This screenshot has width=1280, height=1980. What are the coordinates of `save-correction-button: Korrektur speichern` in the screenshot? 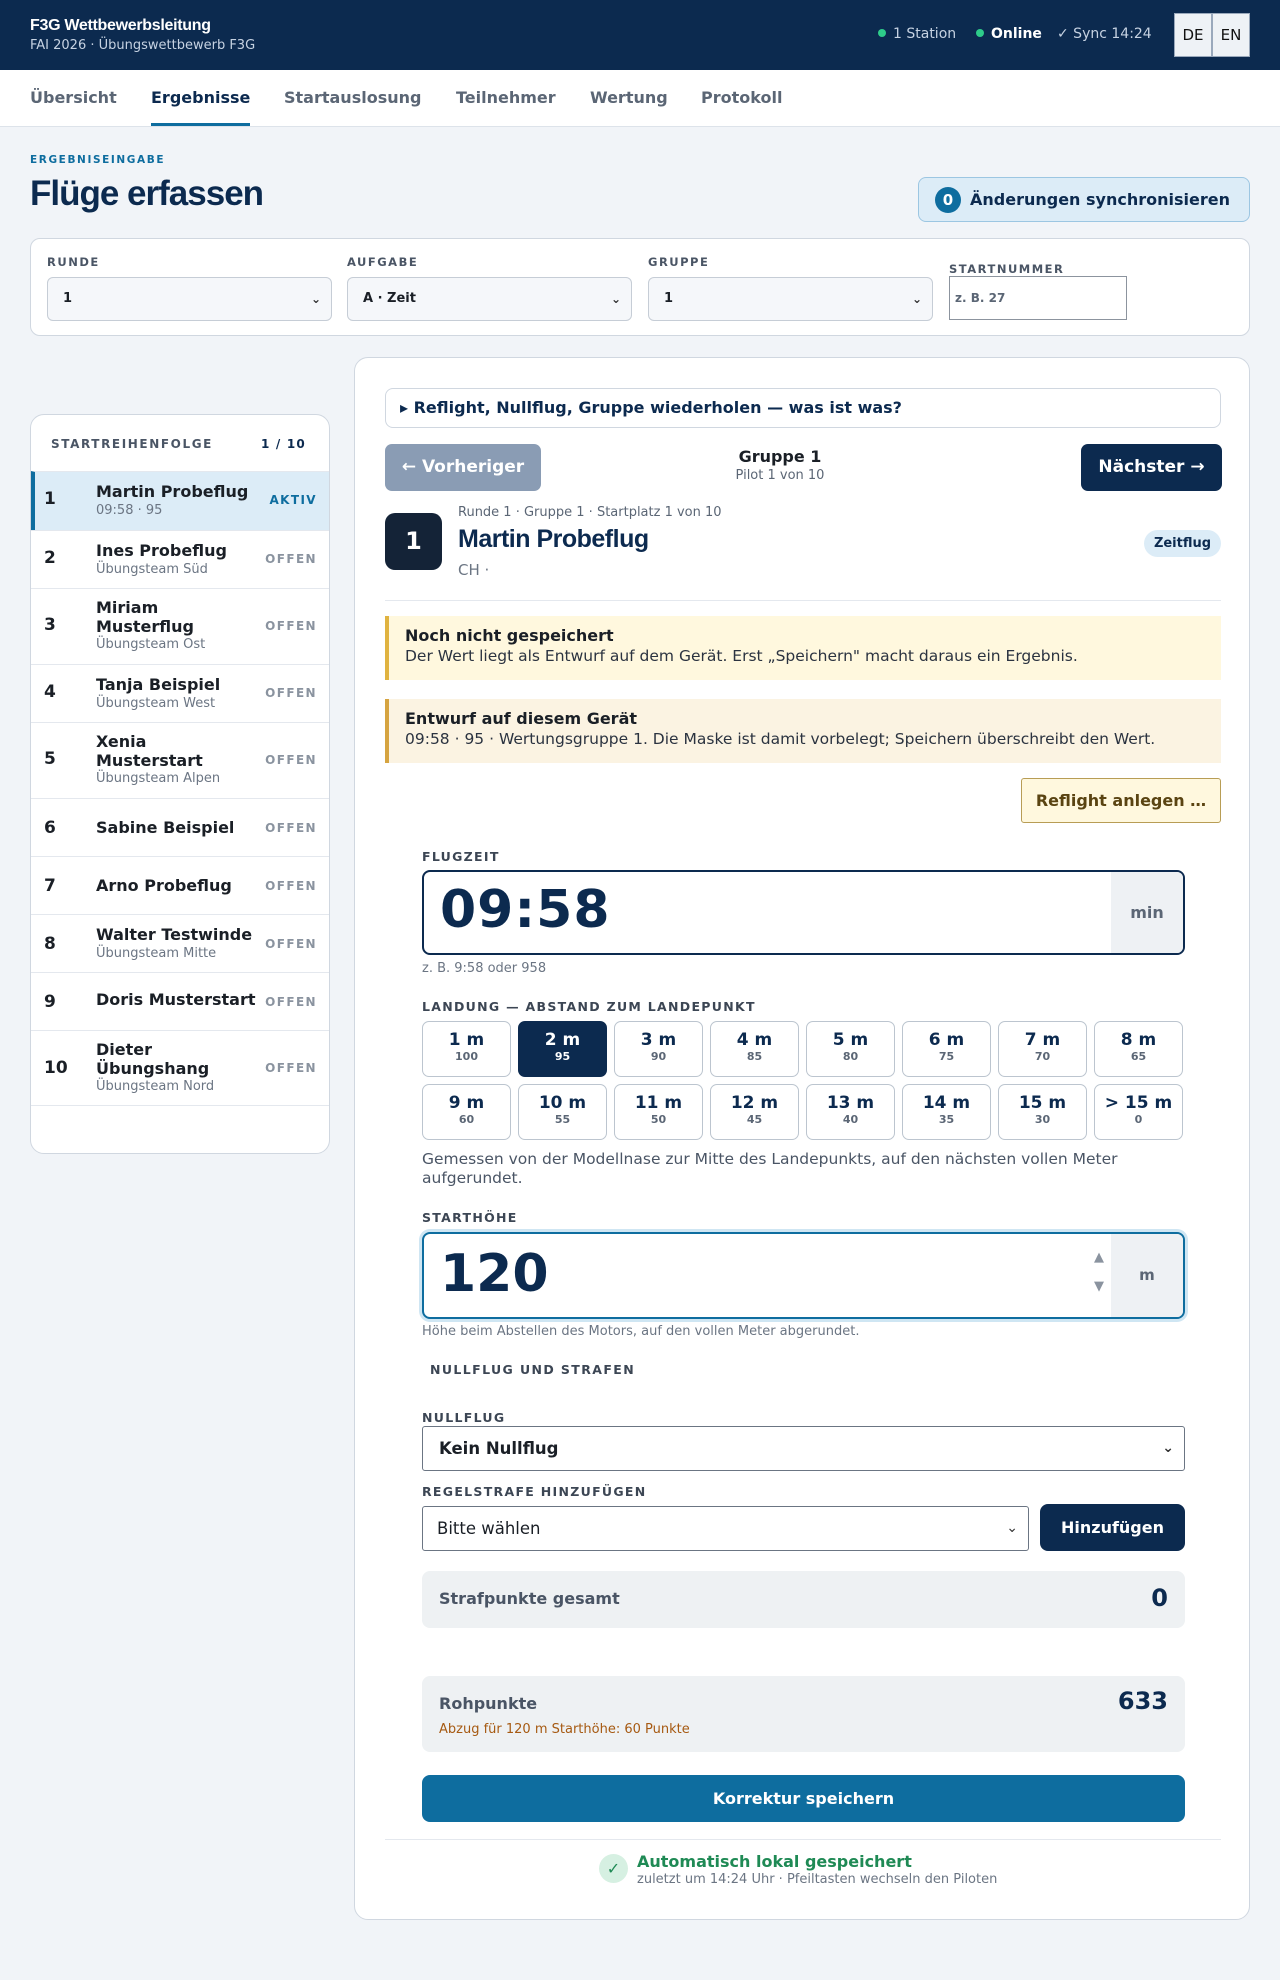 It's located at (803, 1798).